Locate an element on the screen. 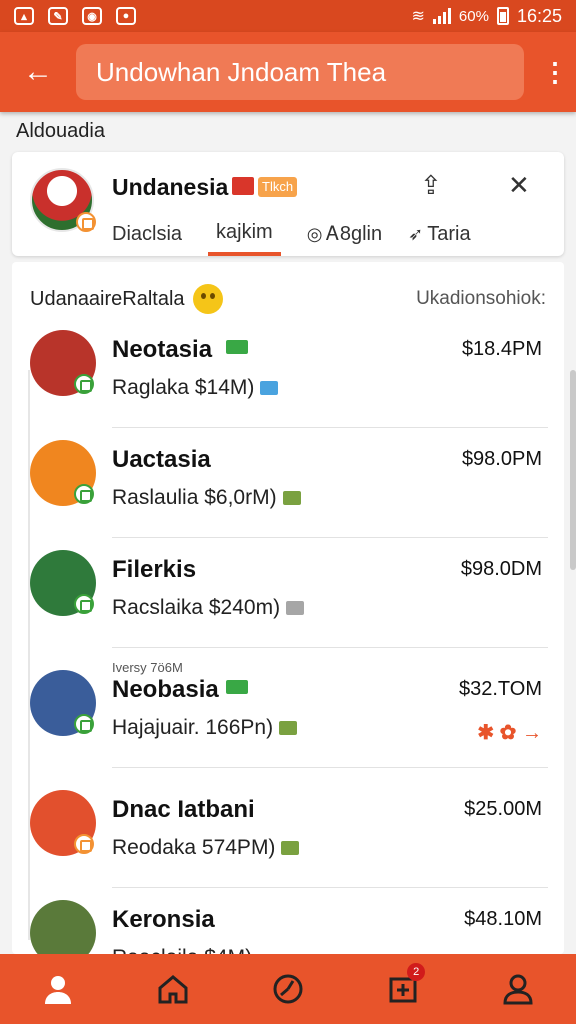 The width and height of the screenshot is (576, 1024). list-header-left: UdanaaireRaltala is located at coordinates (126, 299).